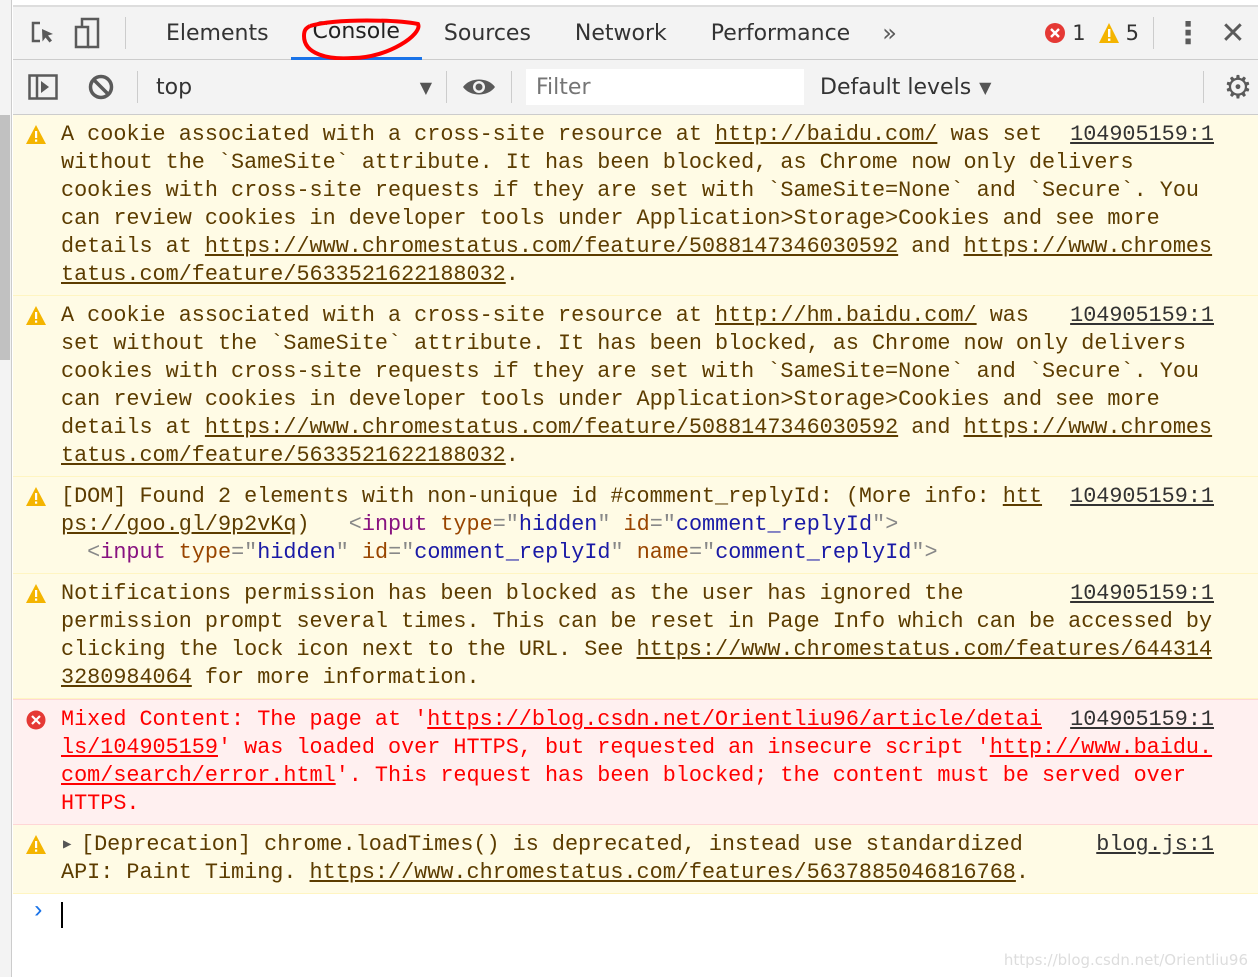 The width and height of the screenshot is (1258, 977). Describe the element at coordinates (826, 134) in the screenshot. I see `message-link: http://baidu.com/` at that location.